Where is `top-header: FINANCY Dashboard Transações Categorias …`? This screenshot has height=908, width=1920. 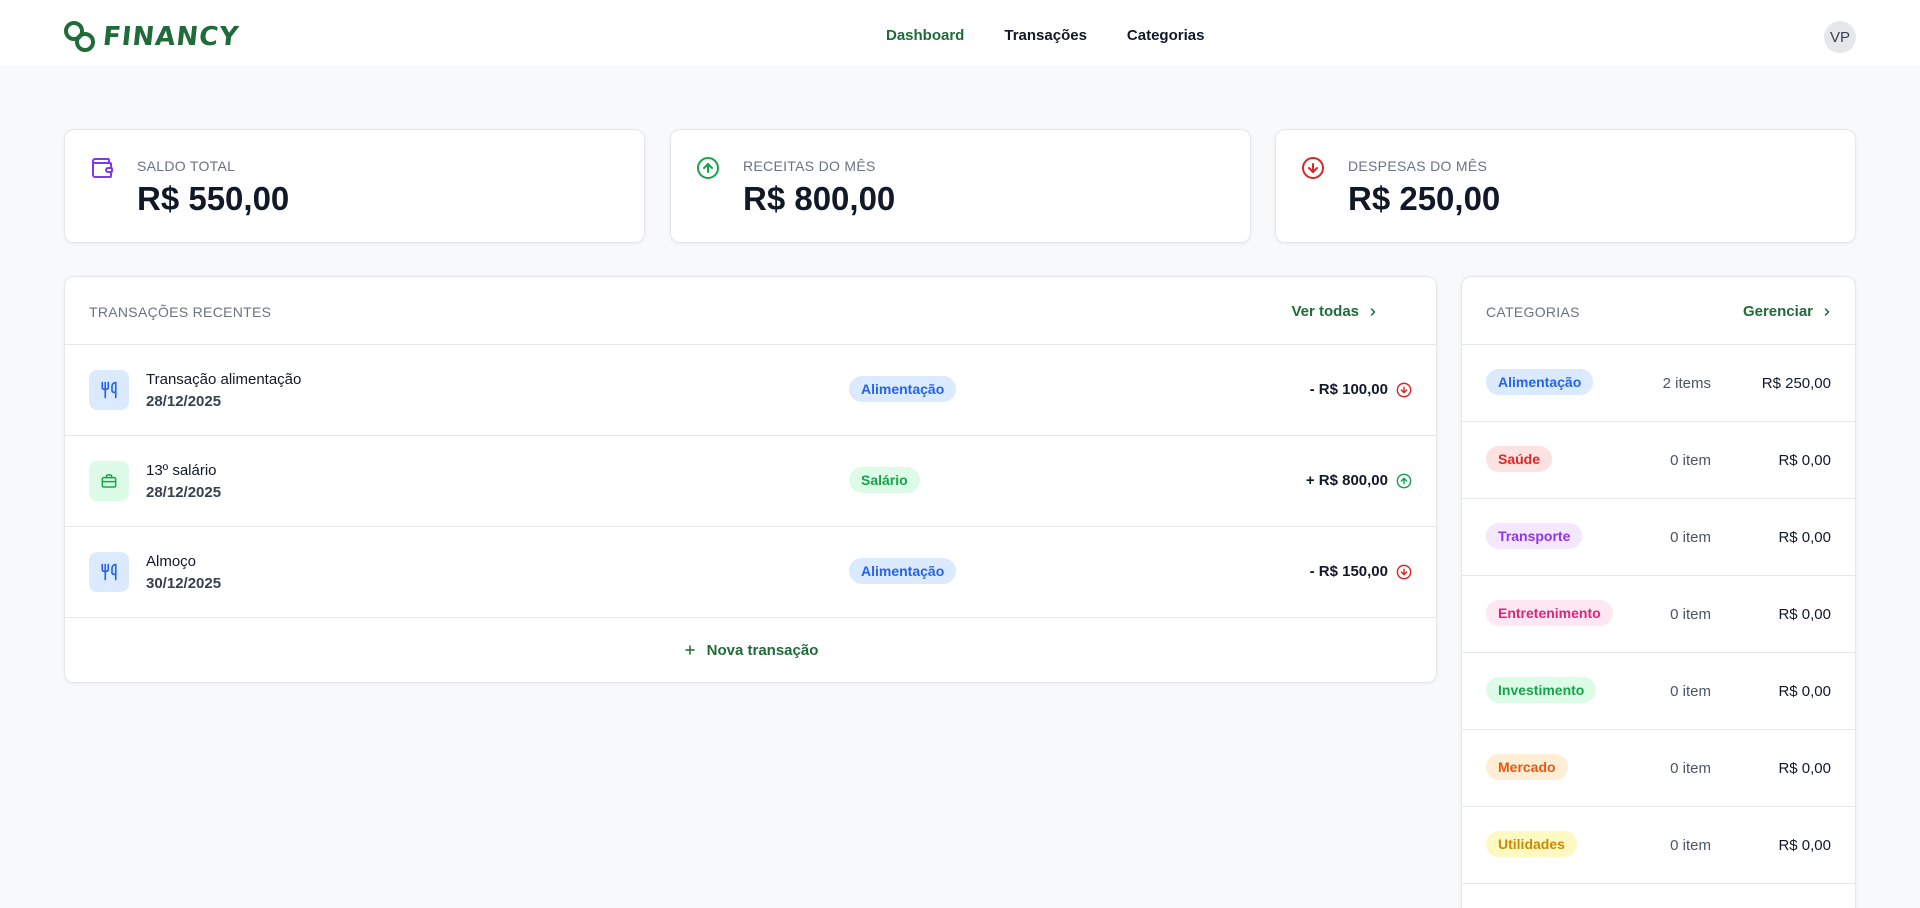 top-header: FINANCY Dashboard Transações Categorias … is located at coordinates (960, 32).